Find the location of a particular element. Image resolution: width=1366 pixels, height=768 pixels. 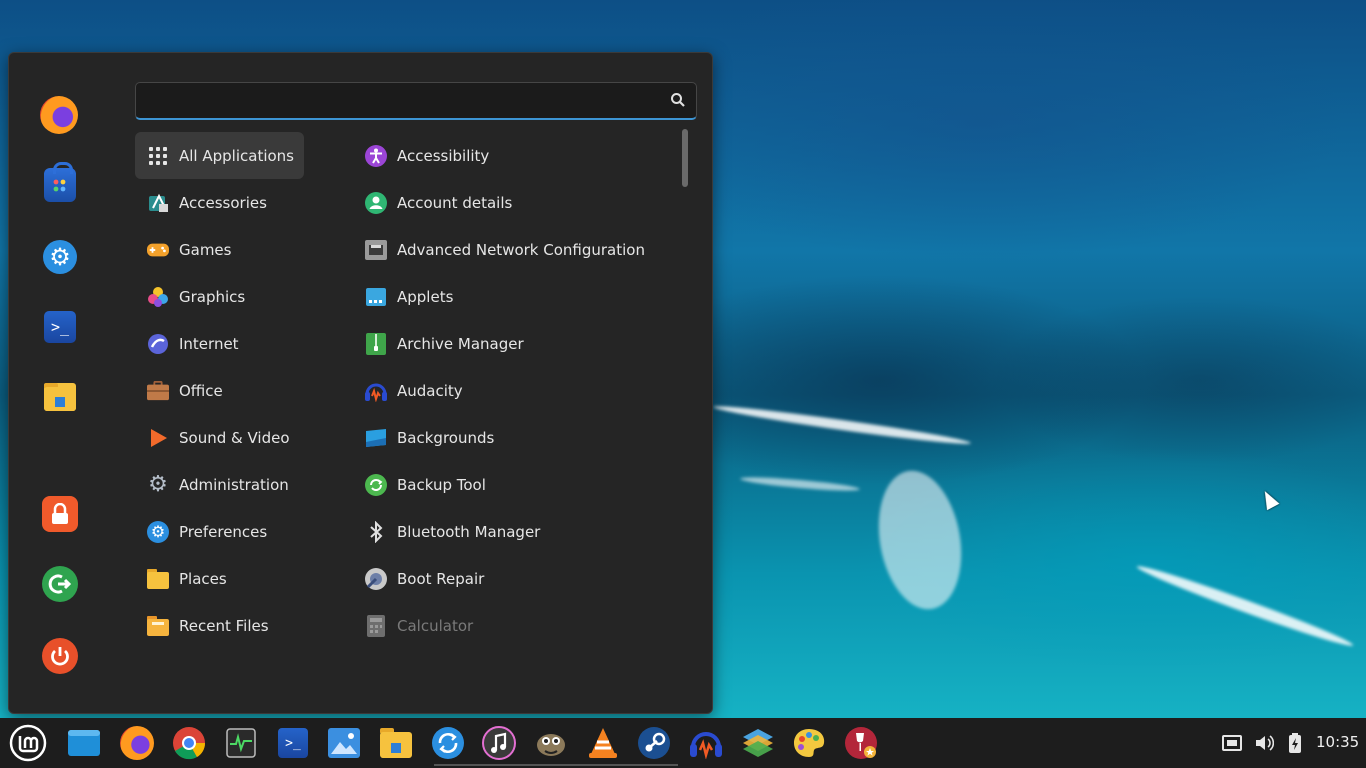

category-preferences: ⚙ Preferences is located at coordinates (213, 531).